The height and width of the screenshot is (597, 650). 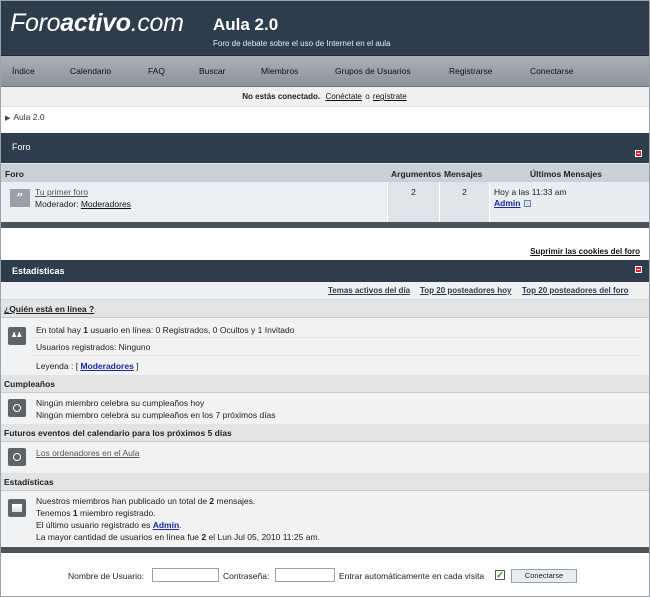 I want to click on birthdays-heading: Cumpleaños, so click(x=325, y=384).